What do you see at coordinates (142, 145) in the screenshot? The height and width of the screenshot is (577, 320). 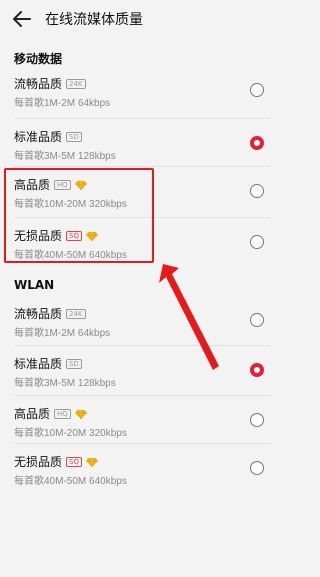 I see `option-row-mobile-standard: 标准品质 SD 每首歌3M-5M 128kbps` at bounding box center [142, 145].